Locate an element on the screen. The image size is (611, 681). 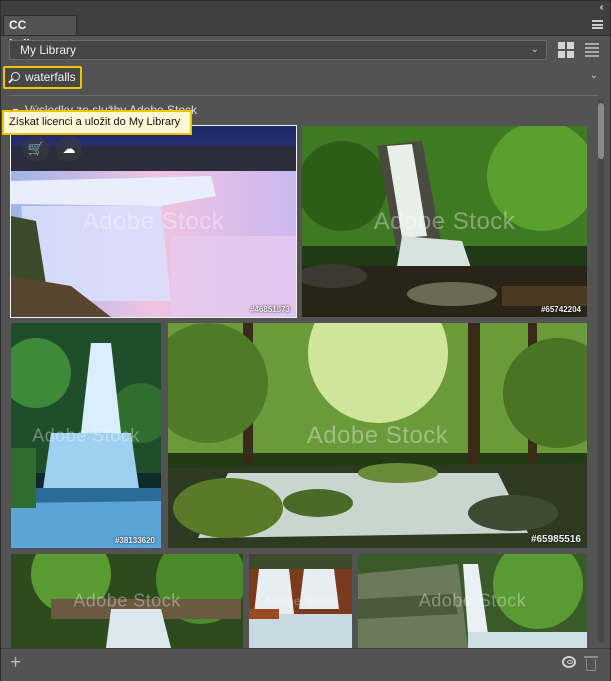
license-tooltip: Získat licenci a uložit do My Library is located at coordinates (97, 122).